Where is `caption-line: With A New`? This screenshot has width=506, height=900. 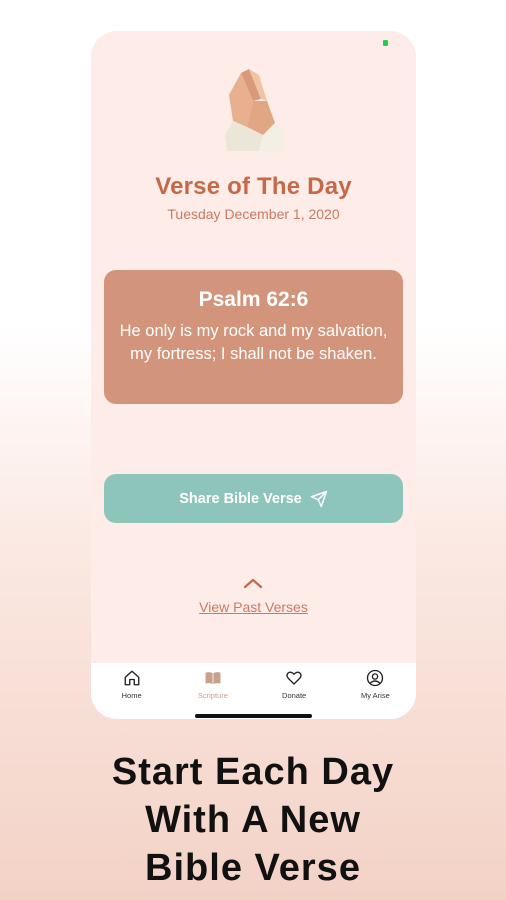
caption-line: With A New is located at coordinates (253, 820).